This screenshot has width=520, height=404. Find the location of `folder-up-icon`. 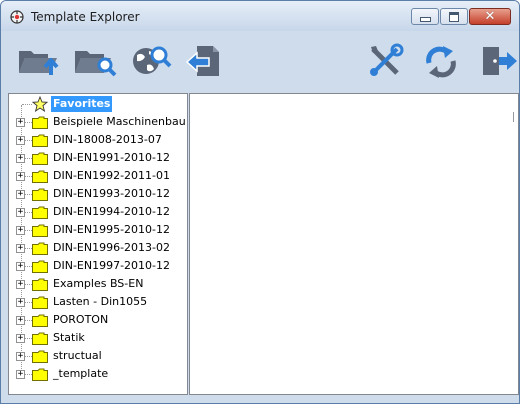

folder-up-icon is located at coordinates (39, 63).